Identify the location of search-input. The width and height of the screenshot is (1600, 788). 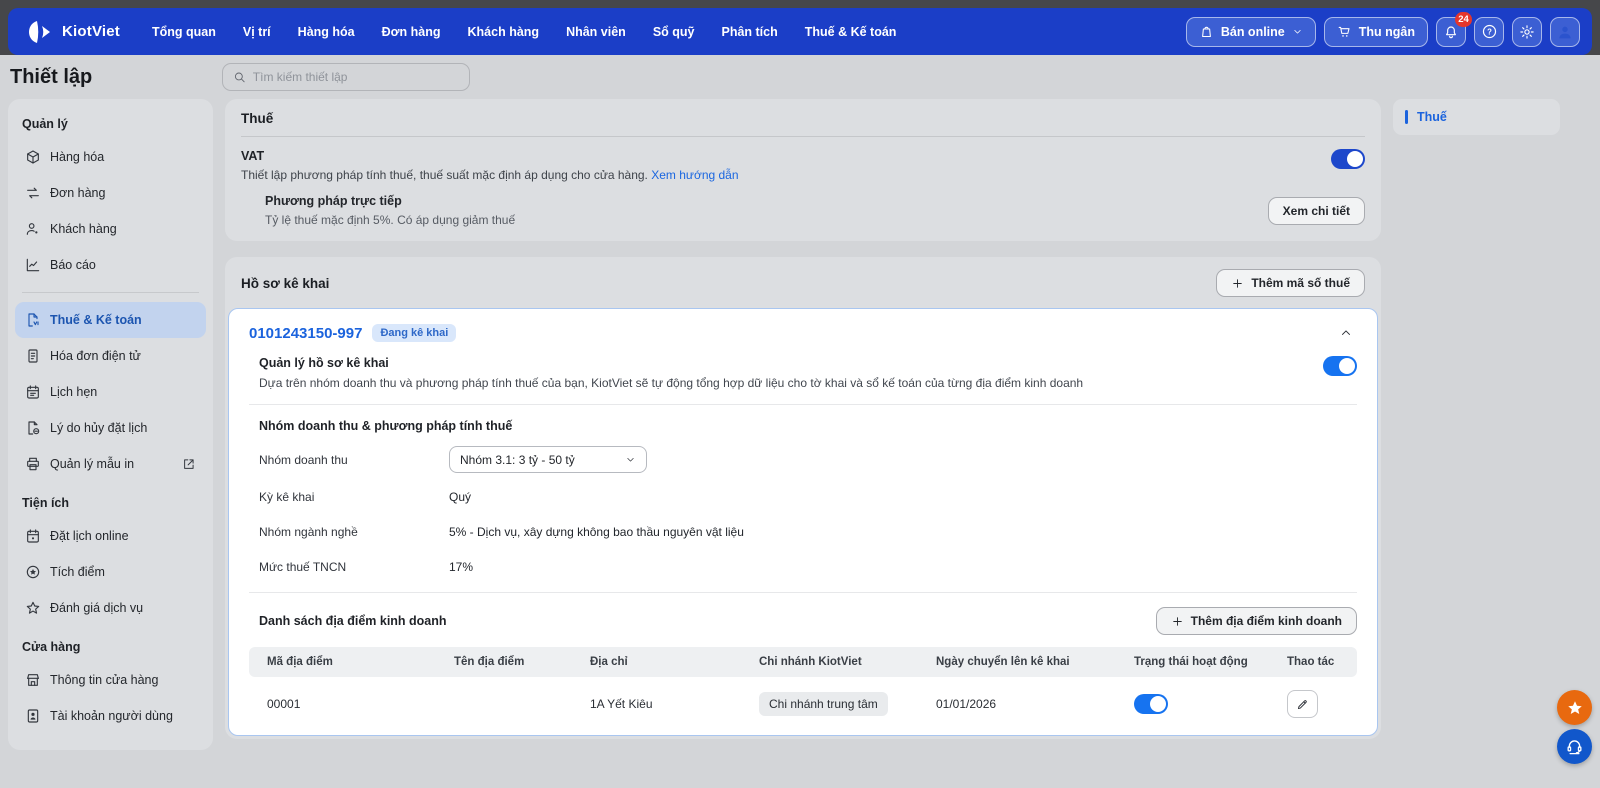
(355, 77).